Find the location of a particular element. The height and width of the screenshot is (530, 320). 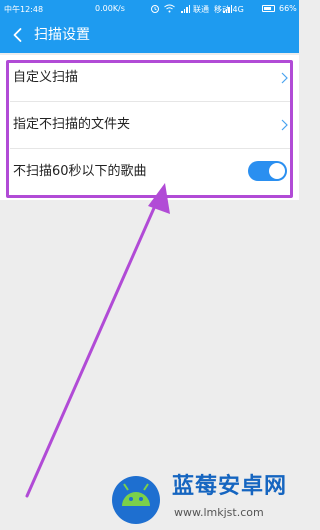

page-title: 扫描设置 is located at coordinates (62, 35).